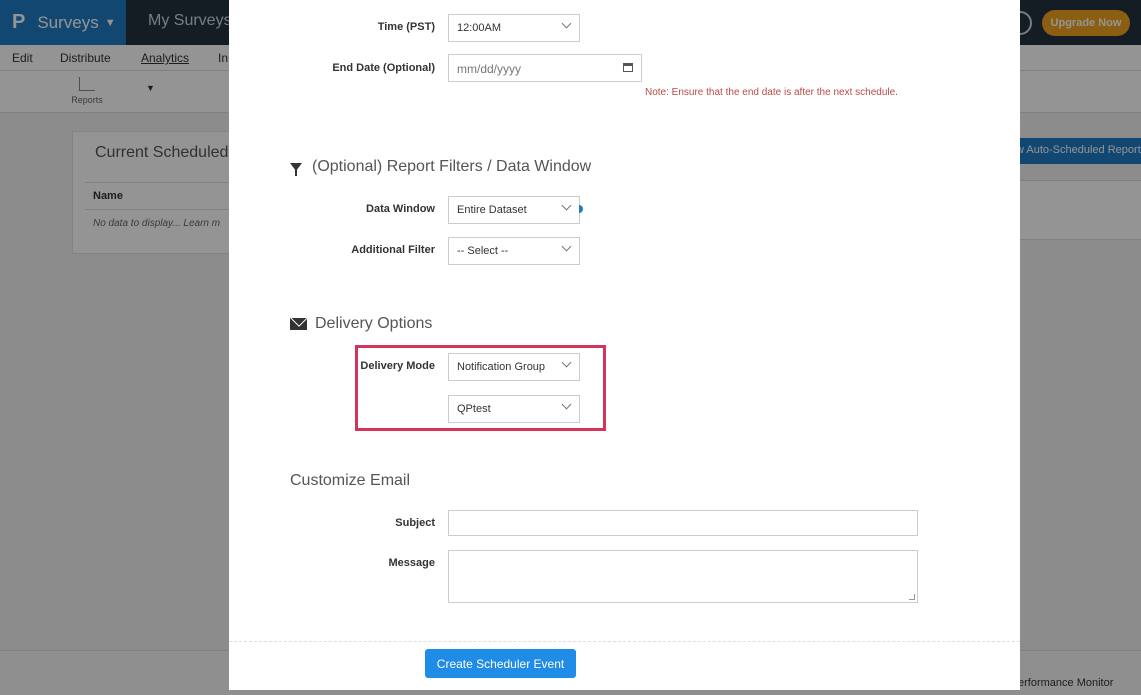 Image resolution: width=1141 pixels, height=695 pixels. Describe the element at coordinates (479, 28) in the screenshot. I see `time-value: 12:00AM` at that location.